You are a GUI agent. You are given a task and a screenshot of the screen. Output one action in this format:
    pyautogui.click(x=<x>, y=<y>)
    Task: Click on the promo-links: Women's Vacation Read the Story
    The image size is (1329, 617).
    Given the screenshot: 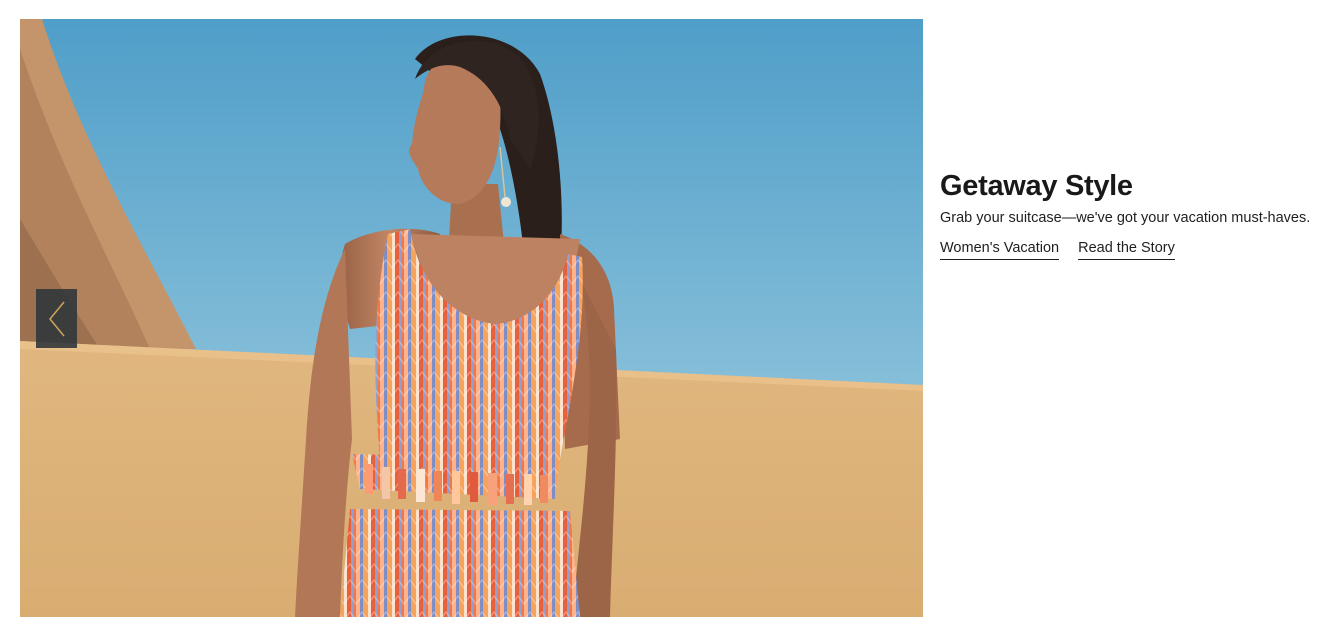 What is the action you would take?
    pyautogui.click(x=1127, y=249)
    